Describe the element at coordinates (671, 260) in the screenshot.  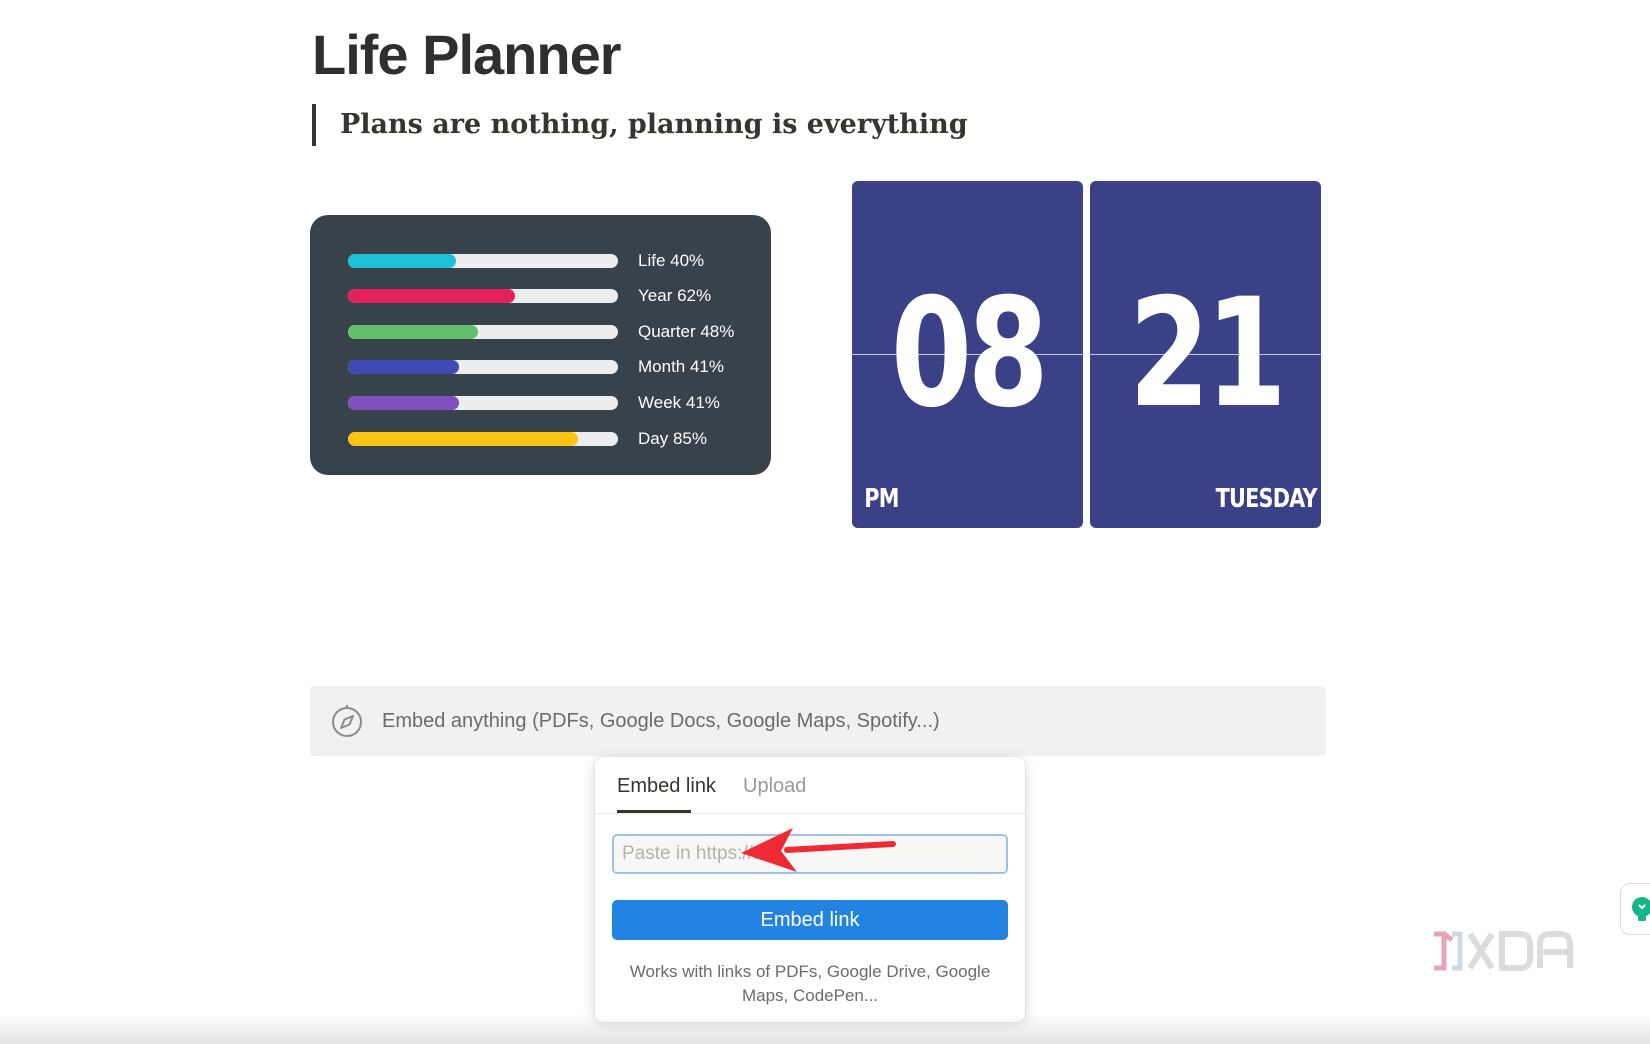
I see `progress-label: Life 40%` at that location.